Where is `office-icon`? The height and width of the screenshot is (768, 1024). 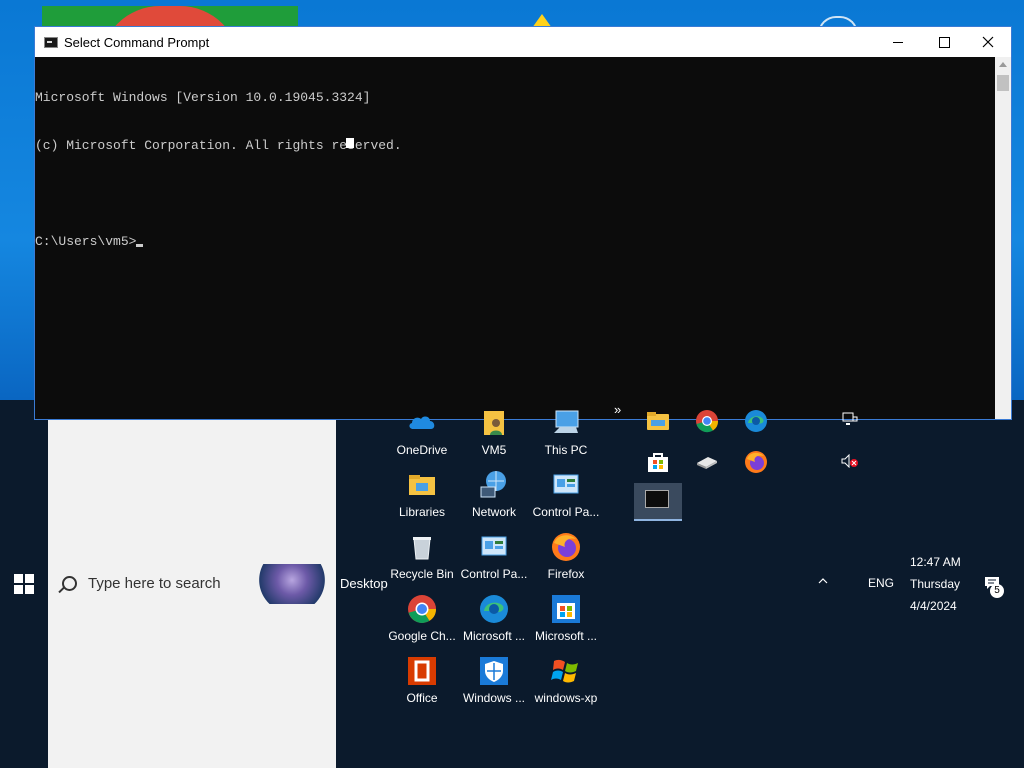
office-icon is located at coordinates (422, 671).